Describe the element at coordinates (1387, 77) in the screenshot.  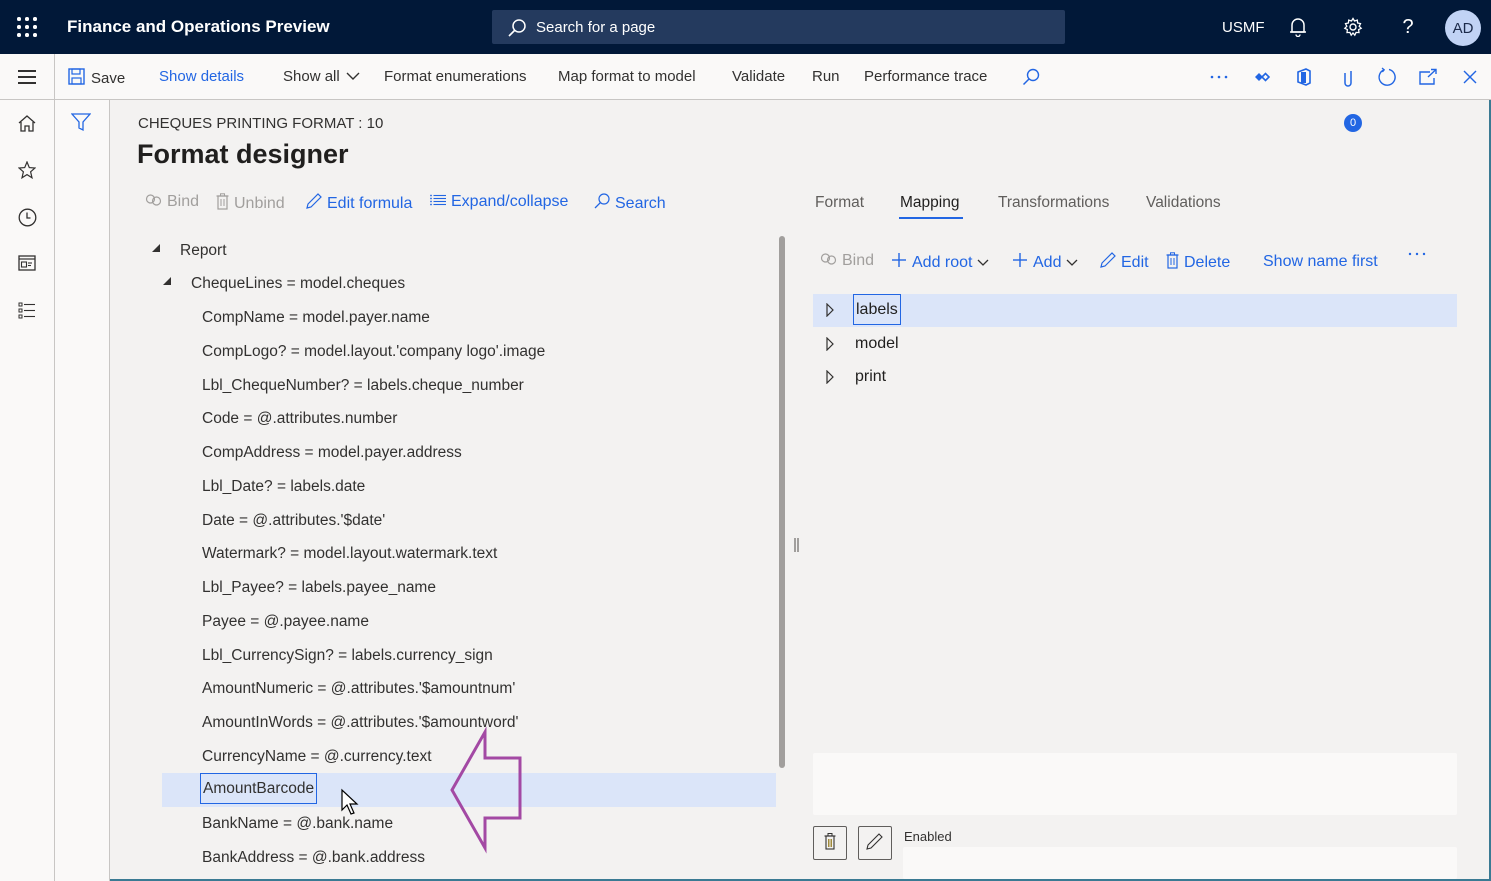
I see `refresh-icon` at that location.